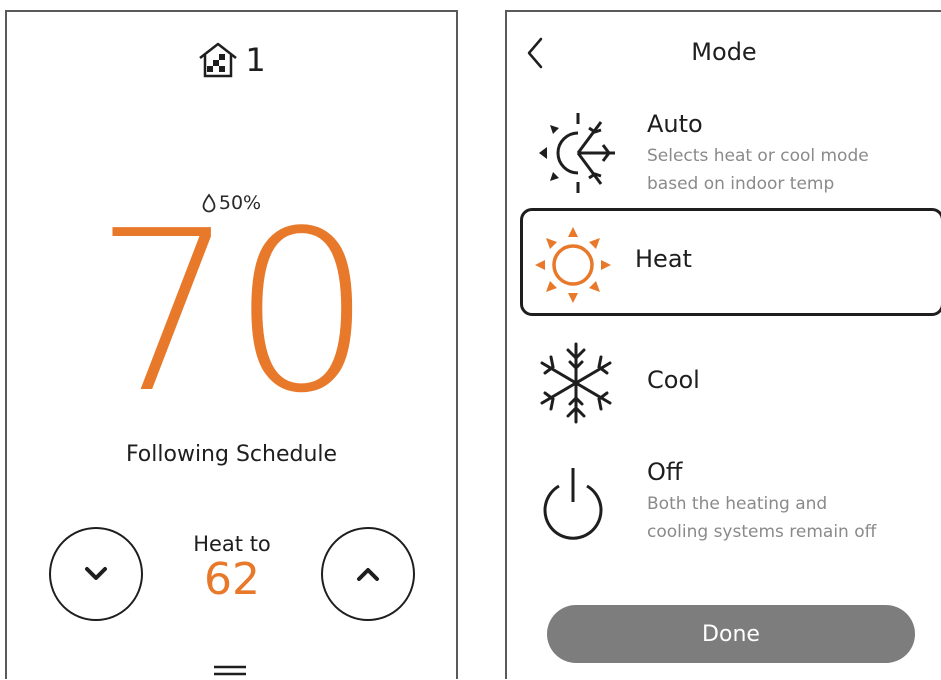 This screenshot has height=680, width=941. What do you see at coordinates (230, 672) in the screenshot?
I see `menu-icon` at bounding box center [230, 672].